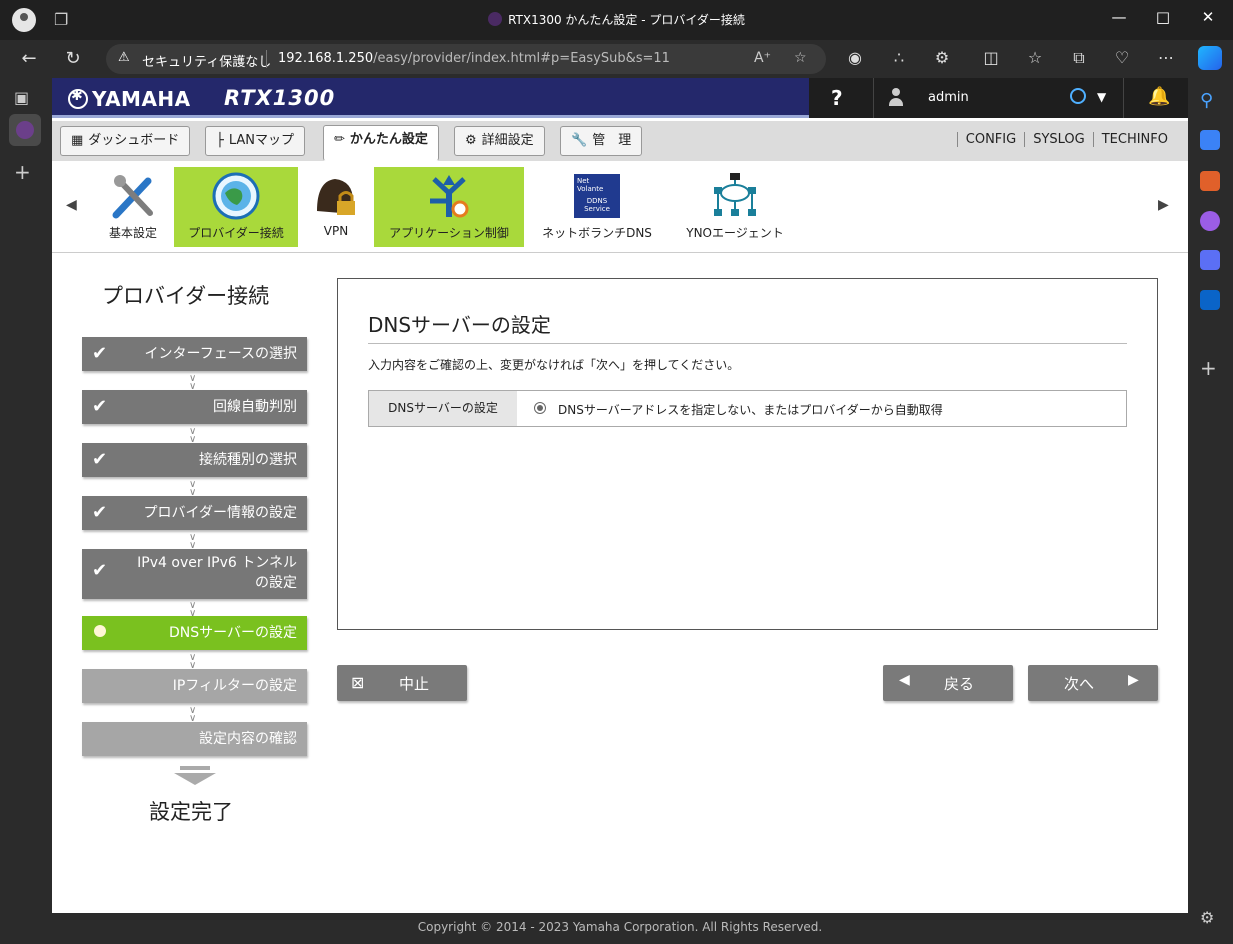 This screenshot has width=1233, height=944. What do you see at coordinates (26, 511) in the screenshot?
I see `vertical-tabs-bar: ▣ +` at bounding box center [26, 511].